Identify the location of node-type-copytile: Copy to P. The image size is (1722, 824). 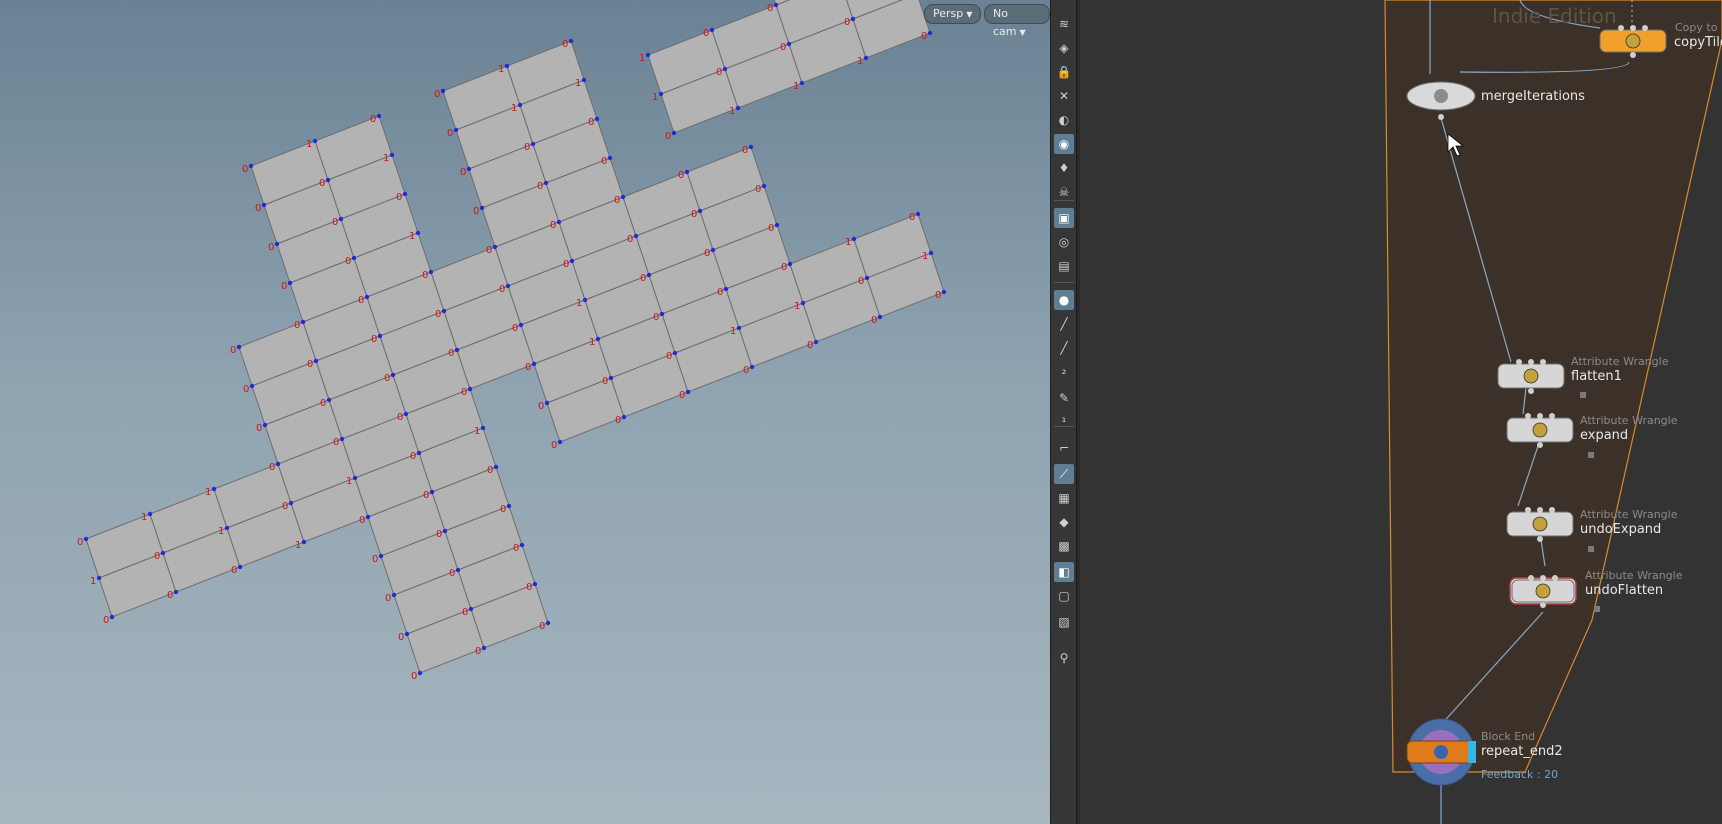
(1698, 27).